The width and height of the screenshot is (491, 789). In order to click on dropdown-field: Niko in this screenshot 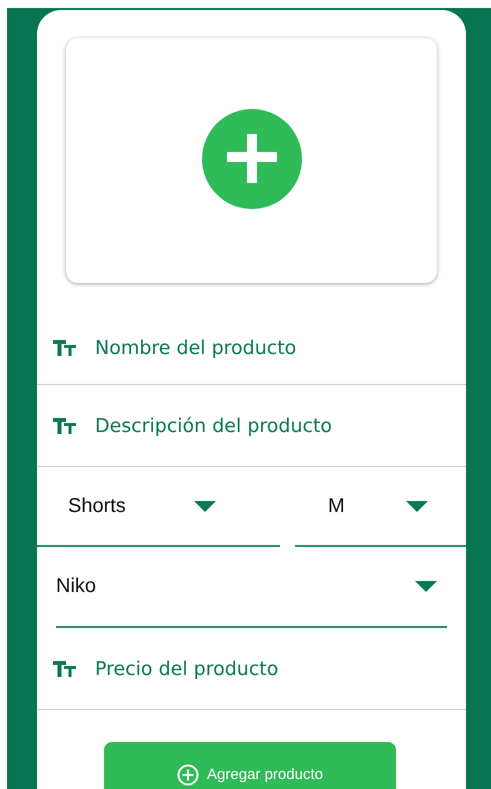, I will do `click(251, 587)`.